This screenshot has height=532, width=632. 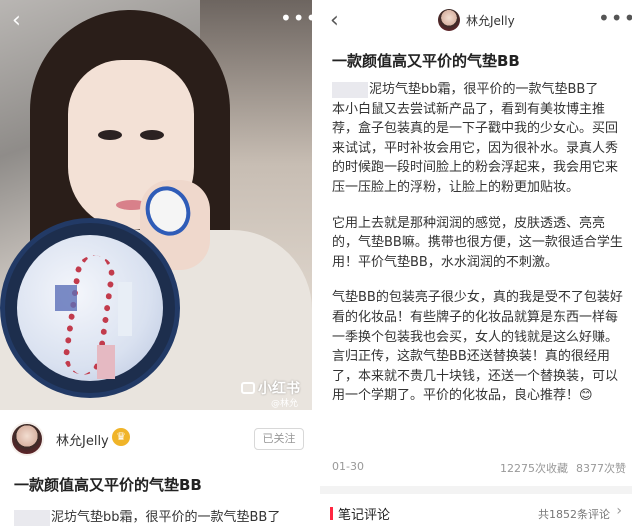 I want to click on note-header: ‹ 林允Jelly •••, so click(x=476, y=20).